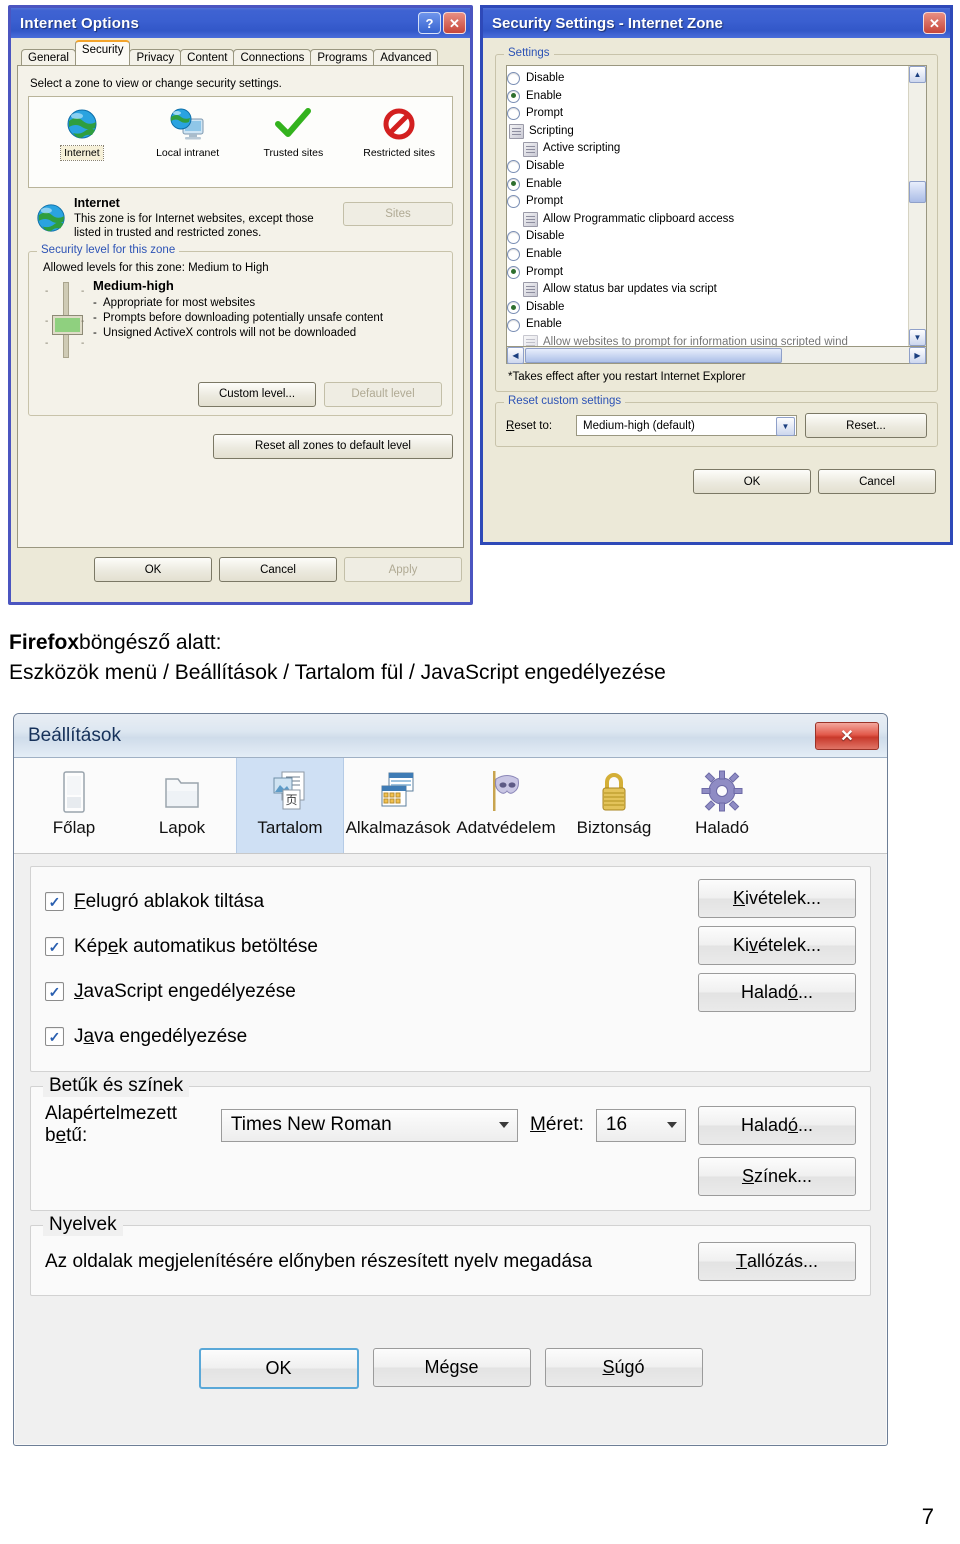 The width and height of the screenshot is (960, 1544). I want to click on tab-connections: Connections, so click(272, 57).